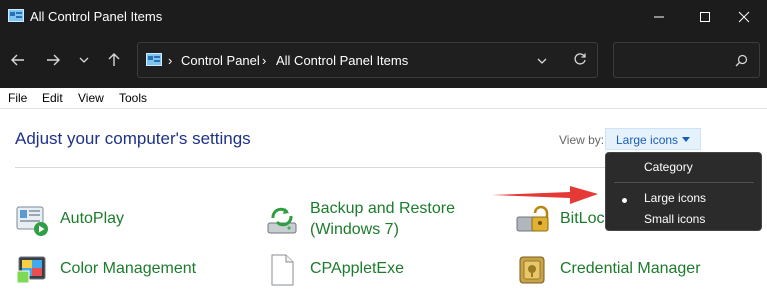 Image resolution: width=767 pixels, height=291 pixels. I want to click on view-by-value: Large icons, so click(647, 140).